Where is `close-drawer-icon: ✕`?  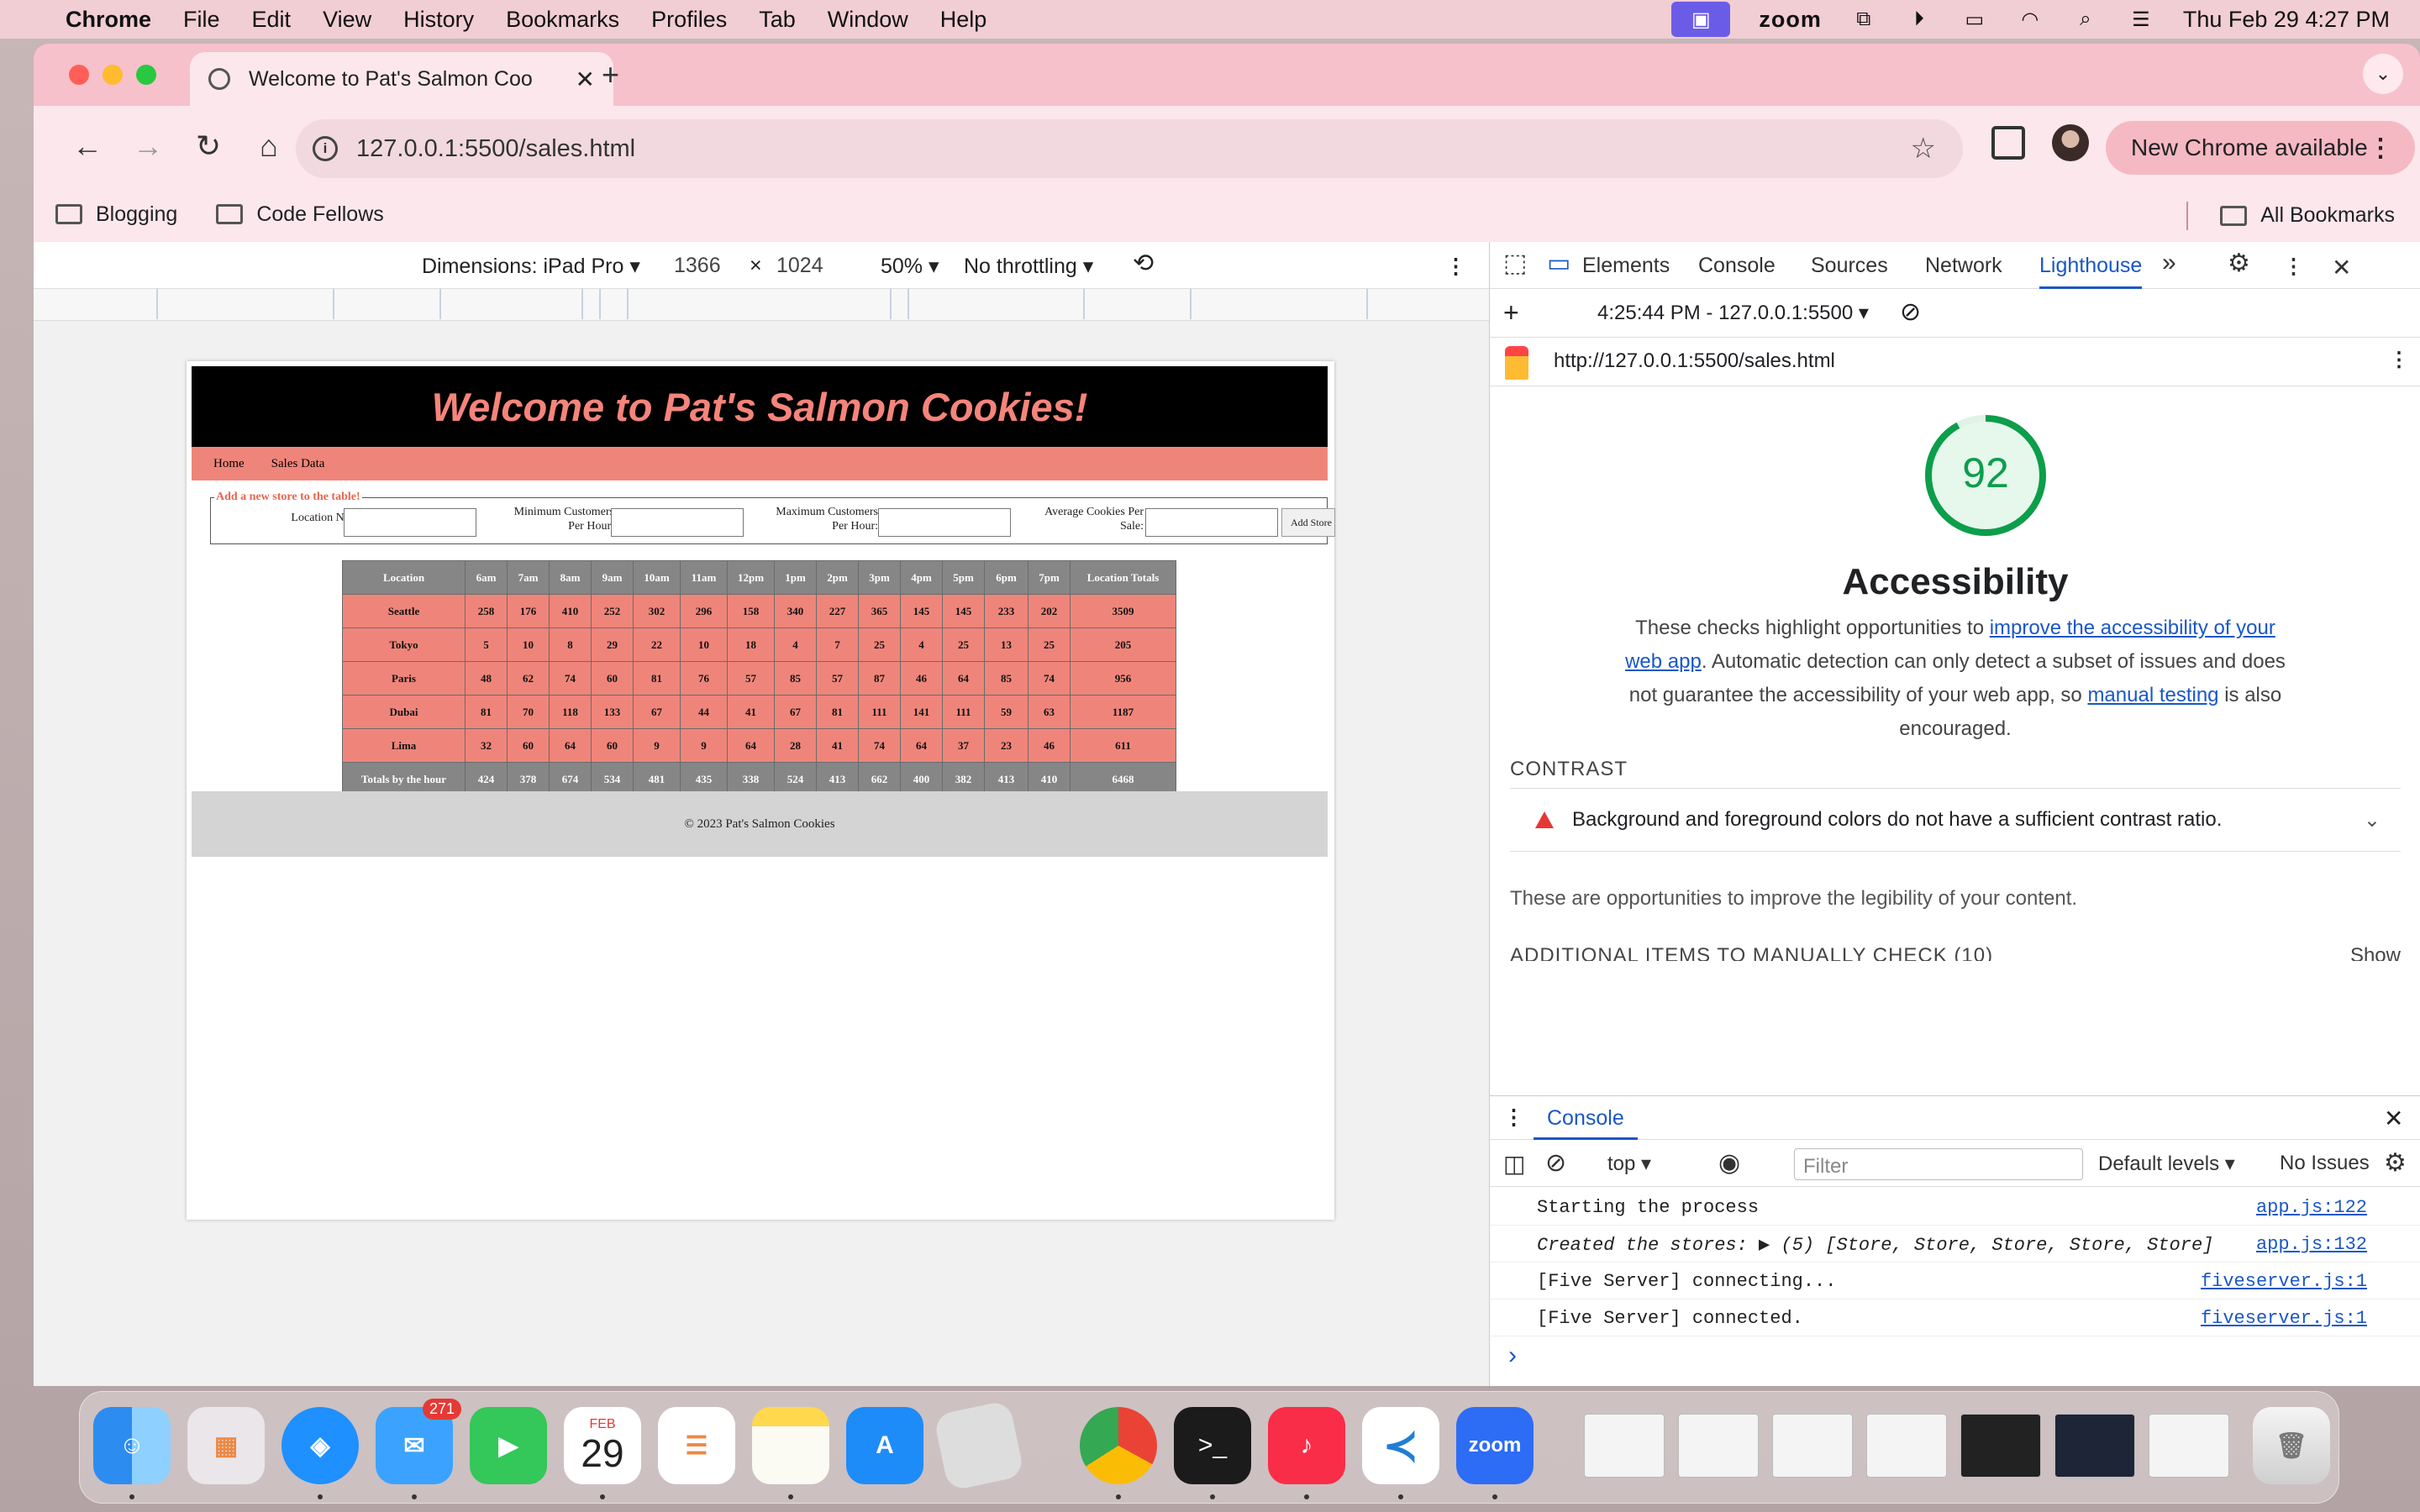
close-drawer-icon: ✕ is located at coordinates (2393, 1118).